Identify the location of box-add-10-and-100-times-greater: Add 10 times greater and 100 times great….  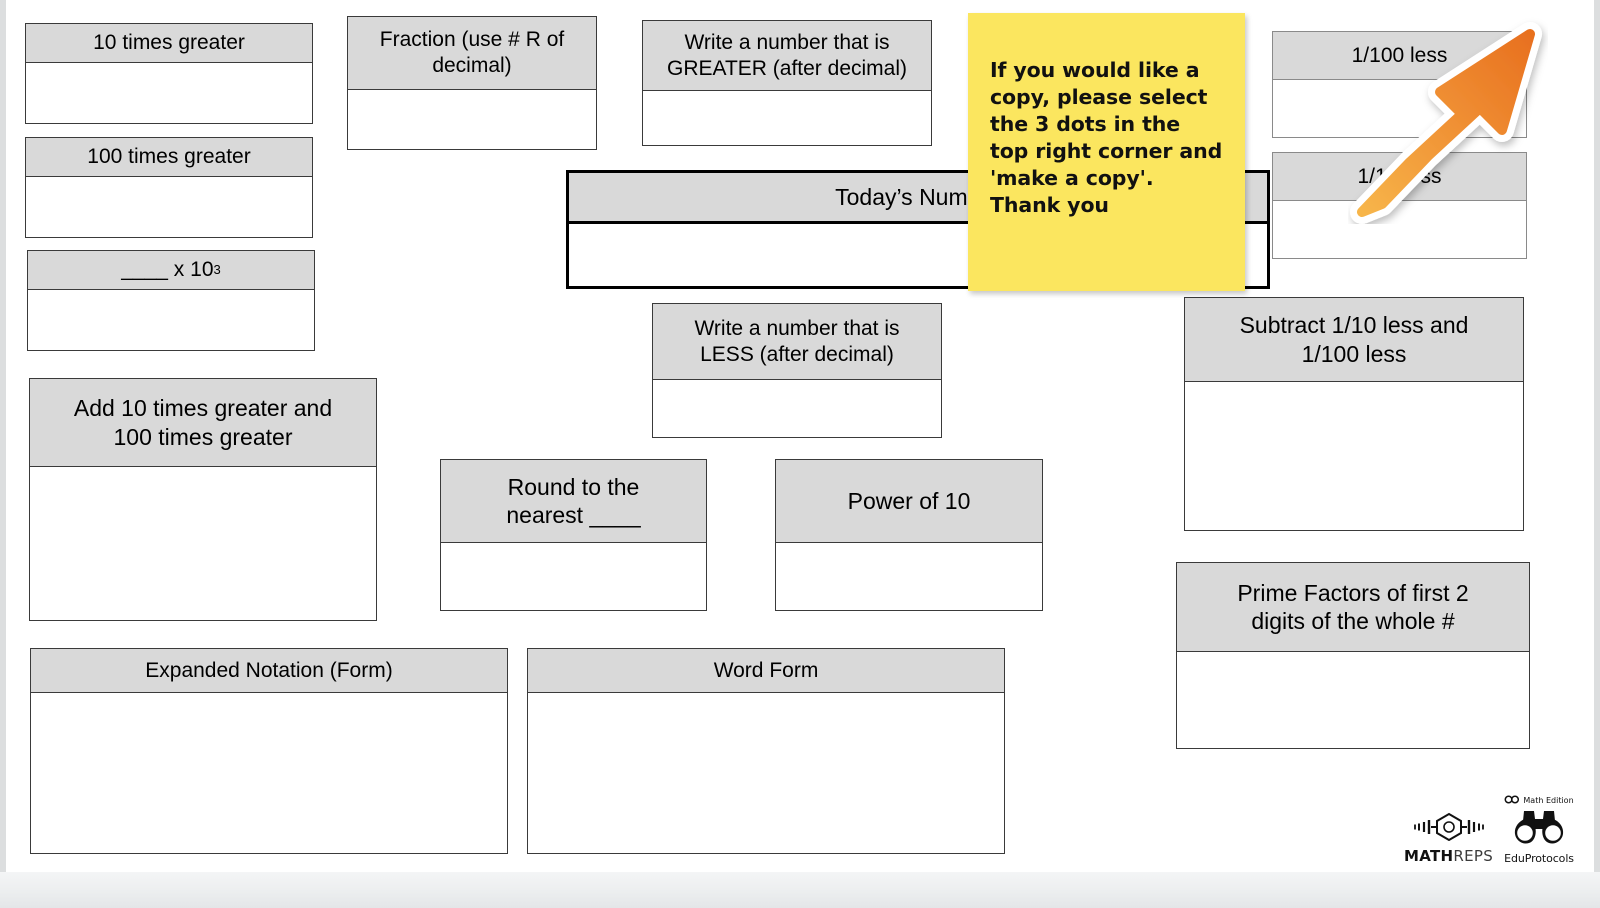
(203, 499).